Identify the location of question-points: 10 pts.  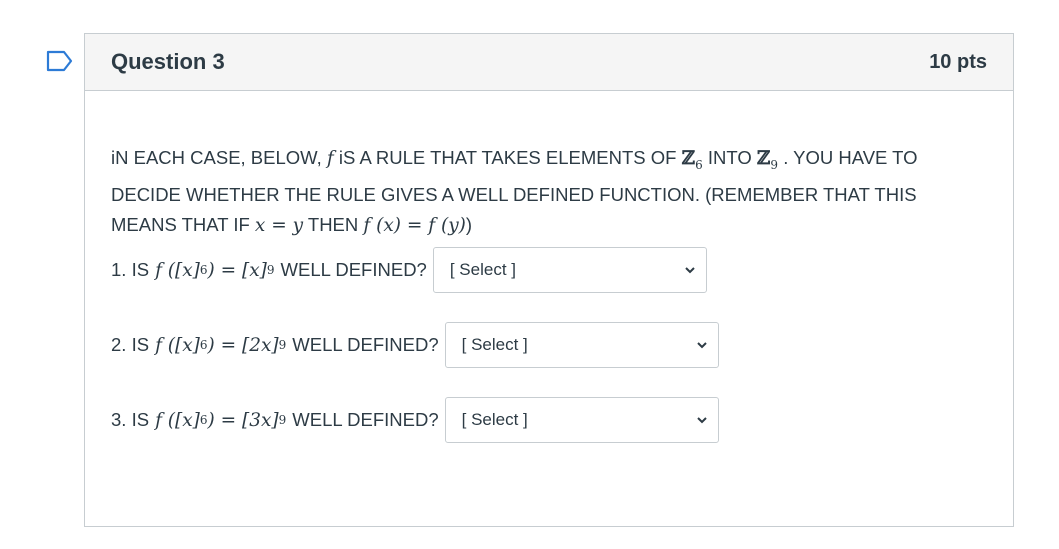
(958, 61).